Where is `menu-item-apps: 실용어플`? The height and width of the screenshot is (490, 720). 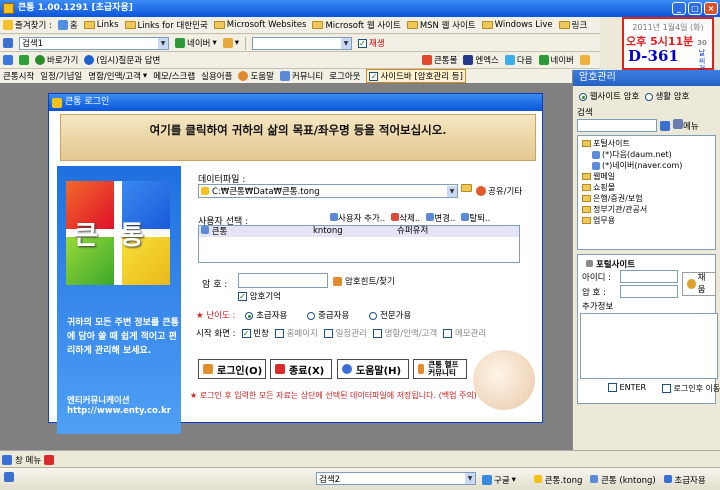
menu-item-apps: 실용어플 is located at coordinates (216, 76).